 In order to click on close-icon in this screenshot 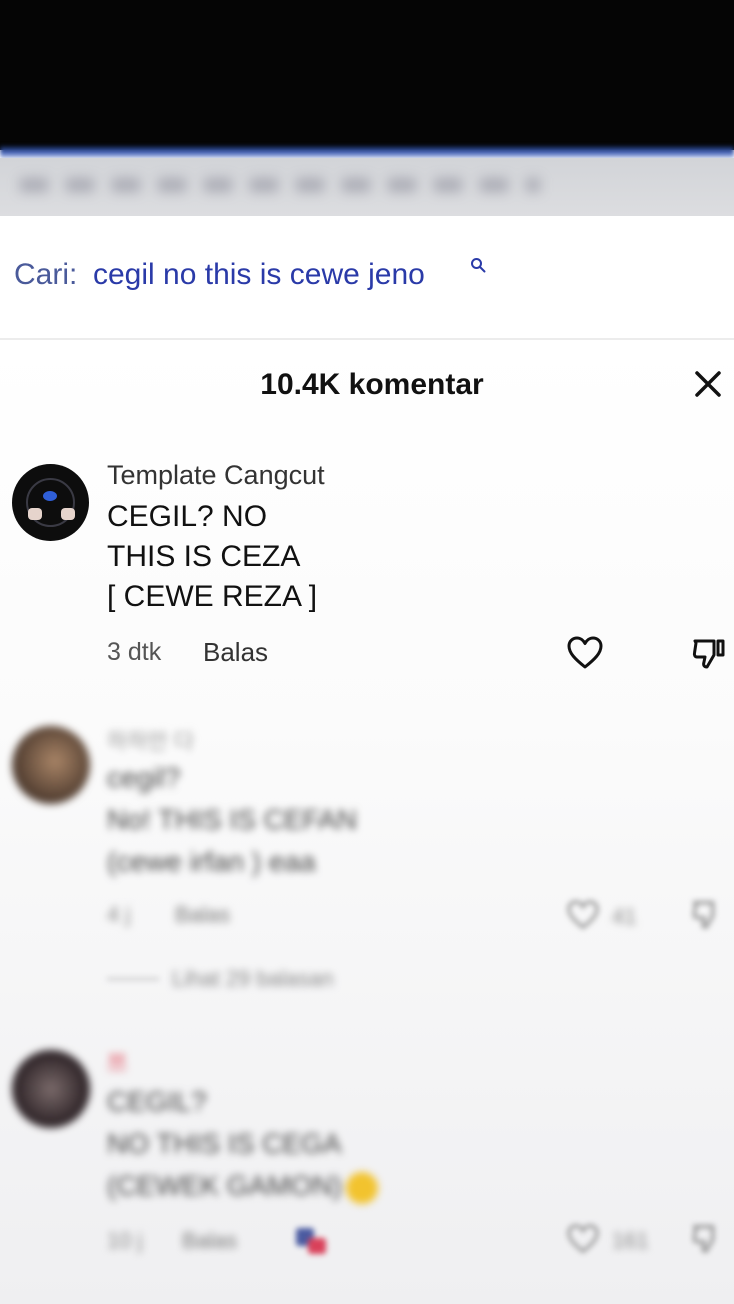, I will do `click(708, 384)`.